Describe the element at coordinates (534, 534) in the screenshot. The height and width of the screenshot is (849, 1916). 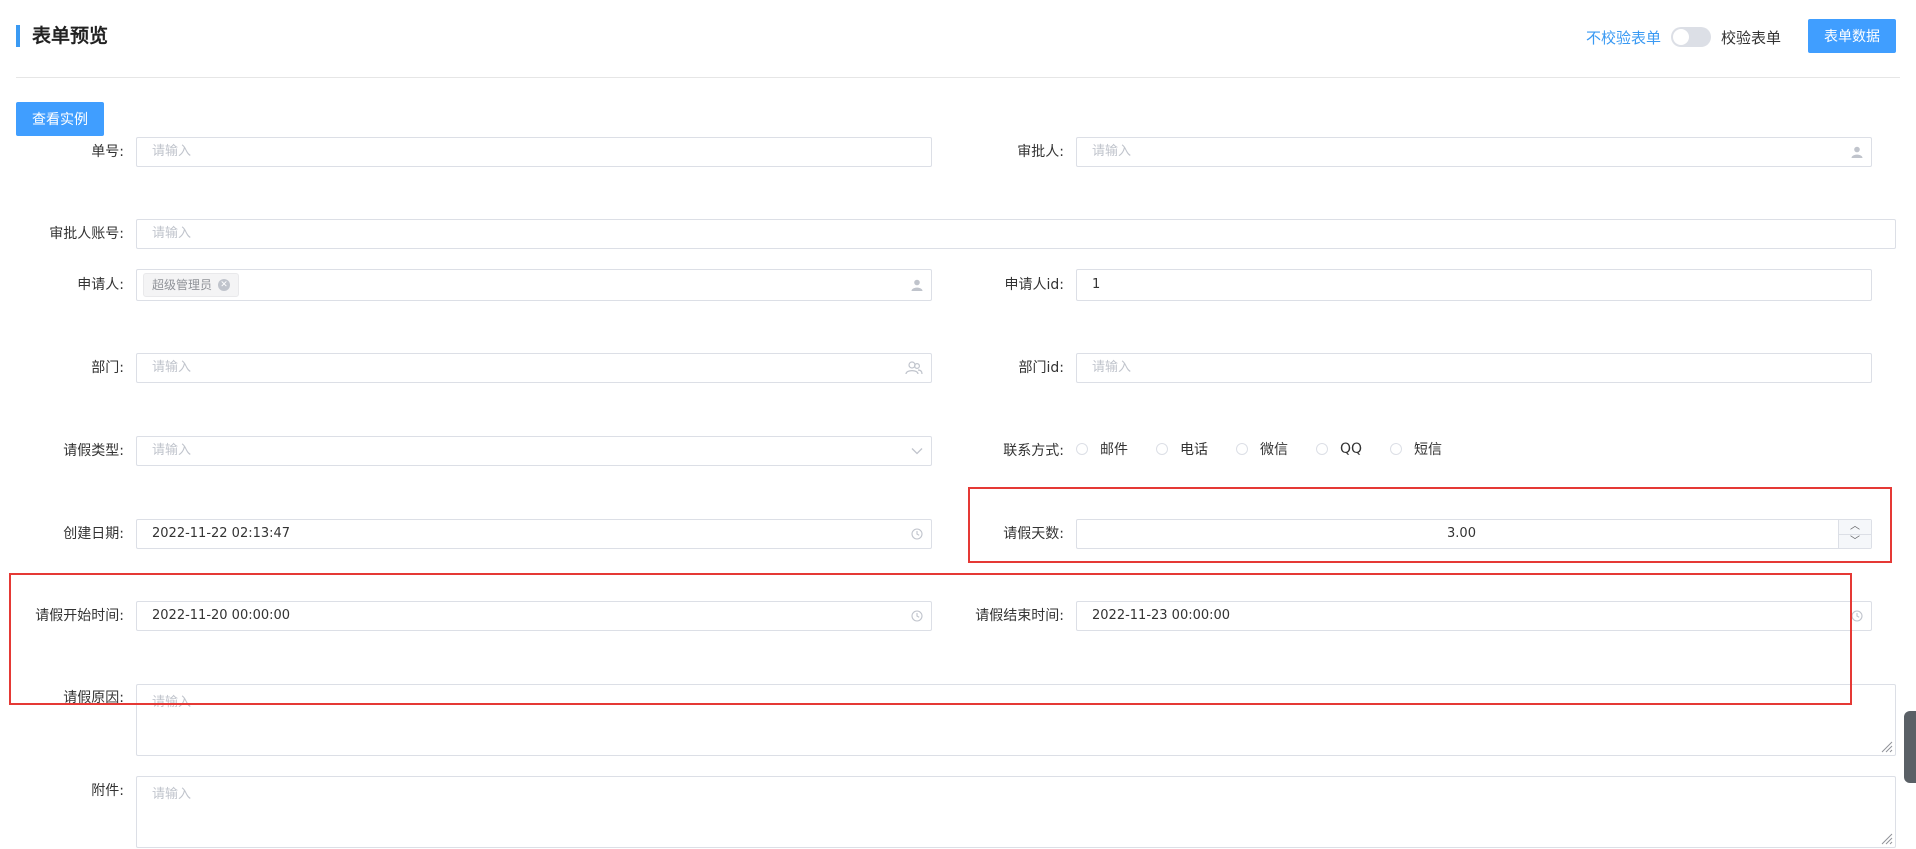
I see `created-date-picker: 2022-11-22 02:13:47` at that location.